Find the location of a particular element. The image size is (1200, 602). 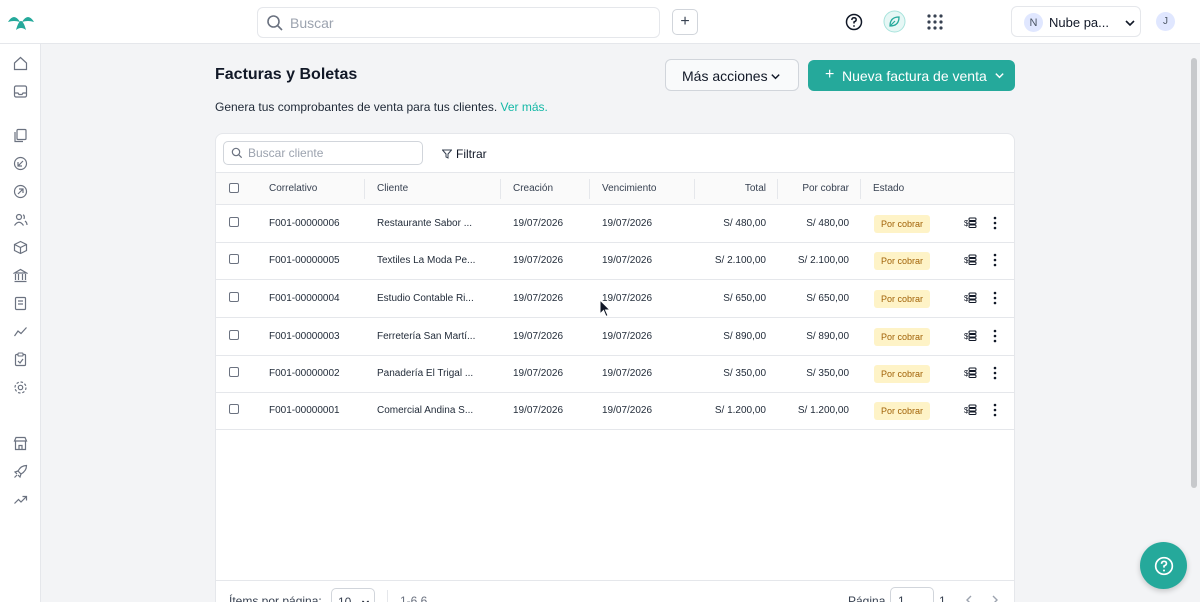

store-icon is located at coordinates (20, 443).